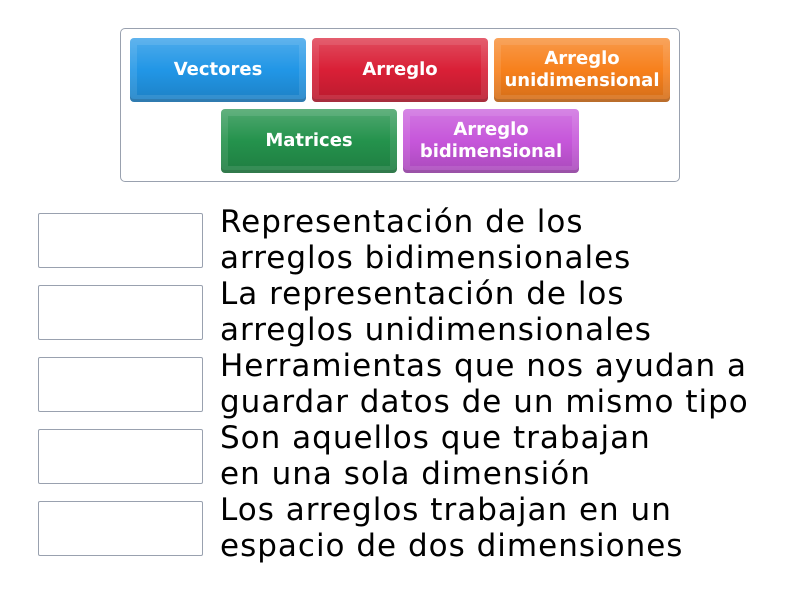 Image resolution: width=800 pixels, height=600 pixels. I want to click on word-tile: Matrices, so click(309, 141).